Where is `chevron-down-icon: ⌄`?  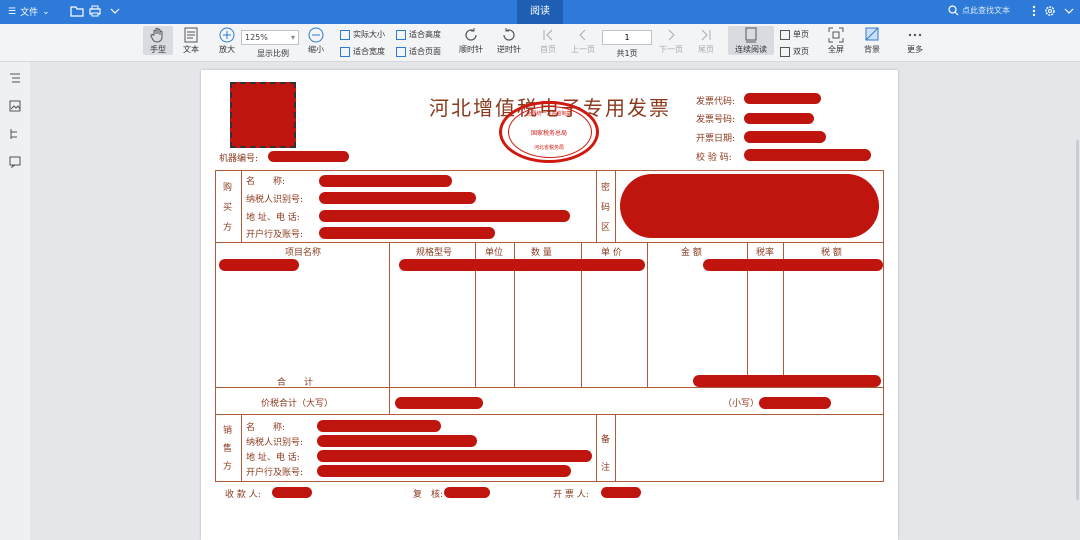
chevron-down-icon: ⌄ is located at coordinates (46, 11).